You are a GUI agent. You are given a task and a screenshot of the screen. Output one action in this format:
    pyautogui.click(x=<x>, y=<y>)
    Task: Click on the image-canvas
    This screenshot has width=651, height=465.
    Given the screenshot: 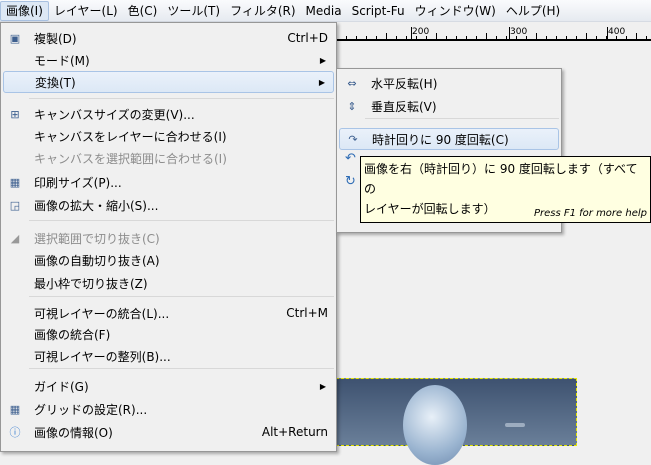 What is the action you would take?
    pyautogui.click(x=456, y=421)
    